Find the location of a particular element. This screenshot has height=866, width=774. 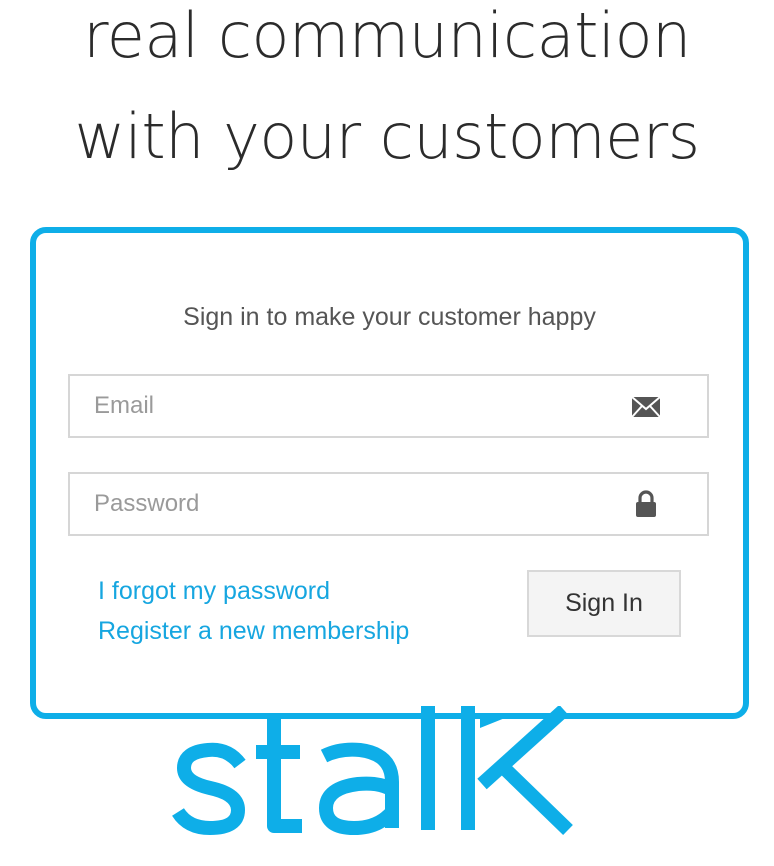

lock-icon is located at coordinates (646, 503).